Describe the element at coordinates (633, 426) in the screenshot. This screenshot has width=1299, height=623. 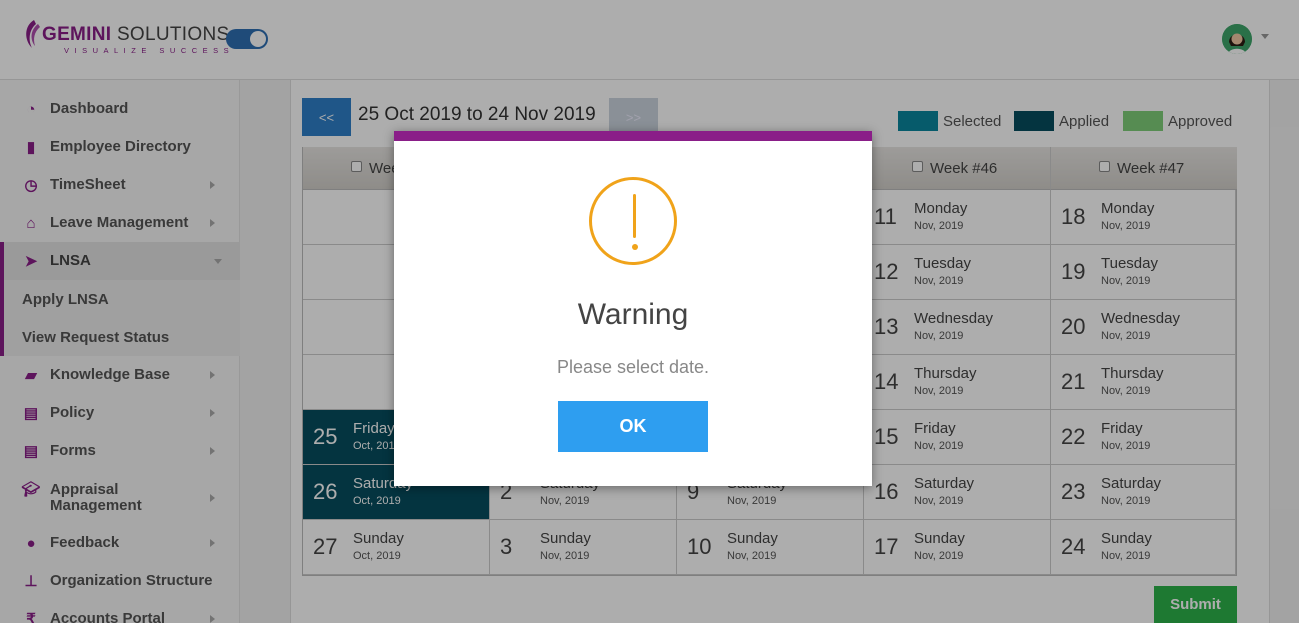
I see `ok-button: OK` at that location.